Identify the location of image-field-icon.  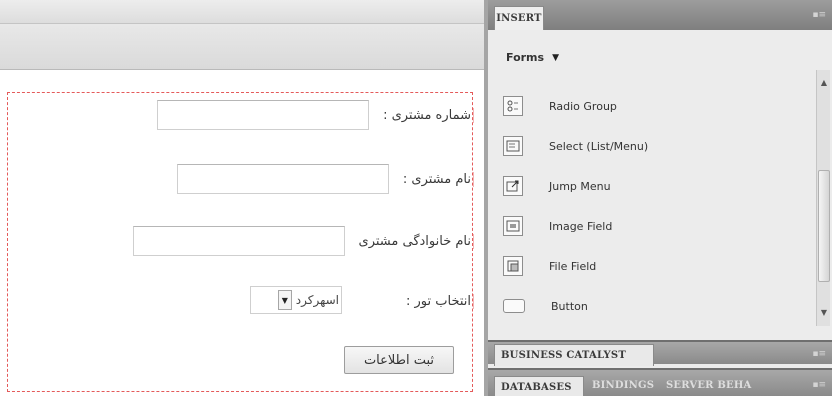
(513, 226).